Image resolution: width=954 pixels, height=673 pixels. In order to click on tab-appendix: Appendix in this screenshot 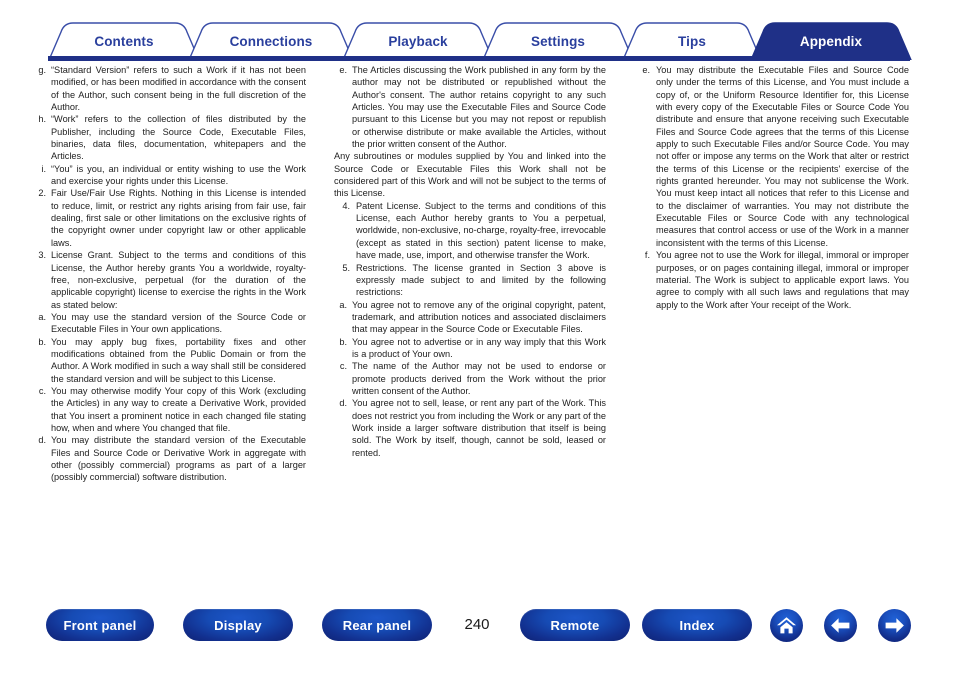, I will do `click(831, 41)`.